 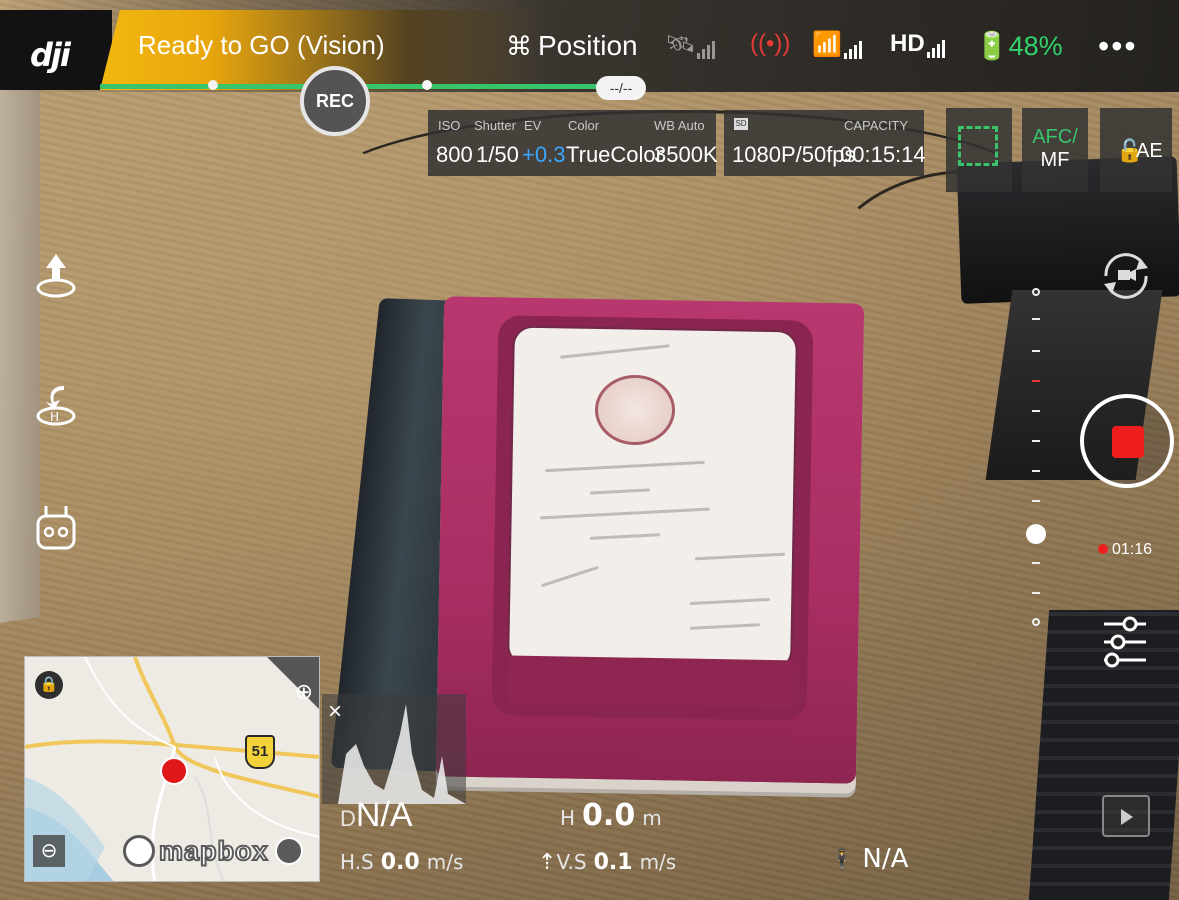 I want to click on book-label, so click(x=652, y=498).